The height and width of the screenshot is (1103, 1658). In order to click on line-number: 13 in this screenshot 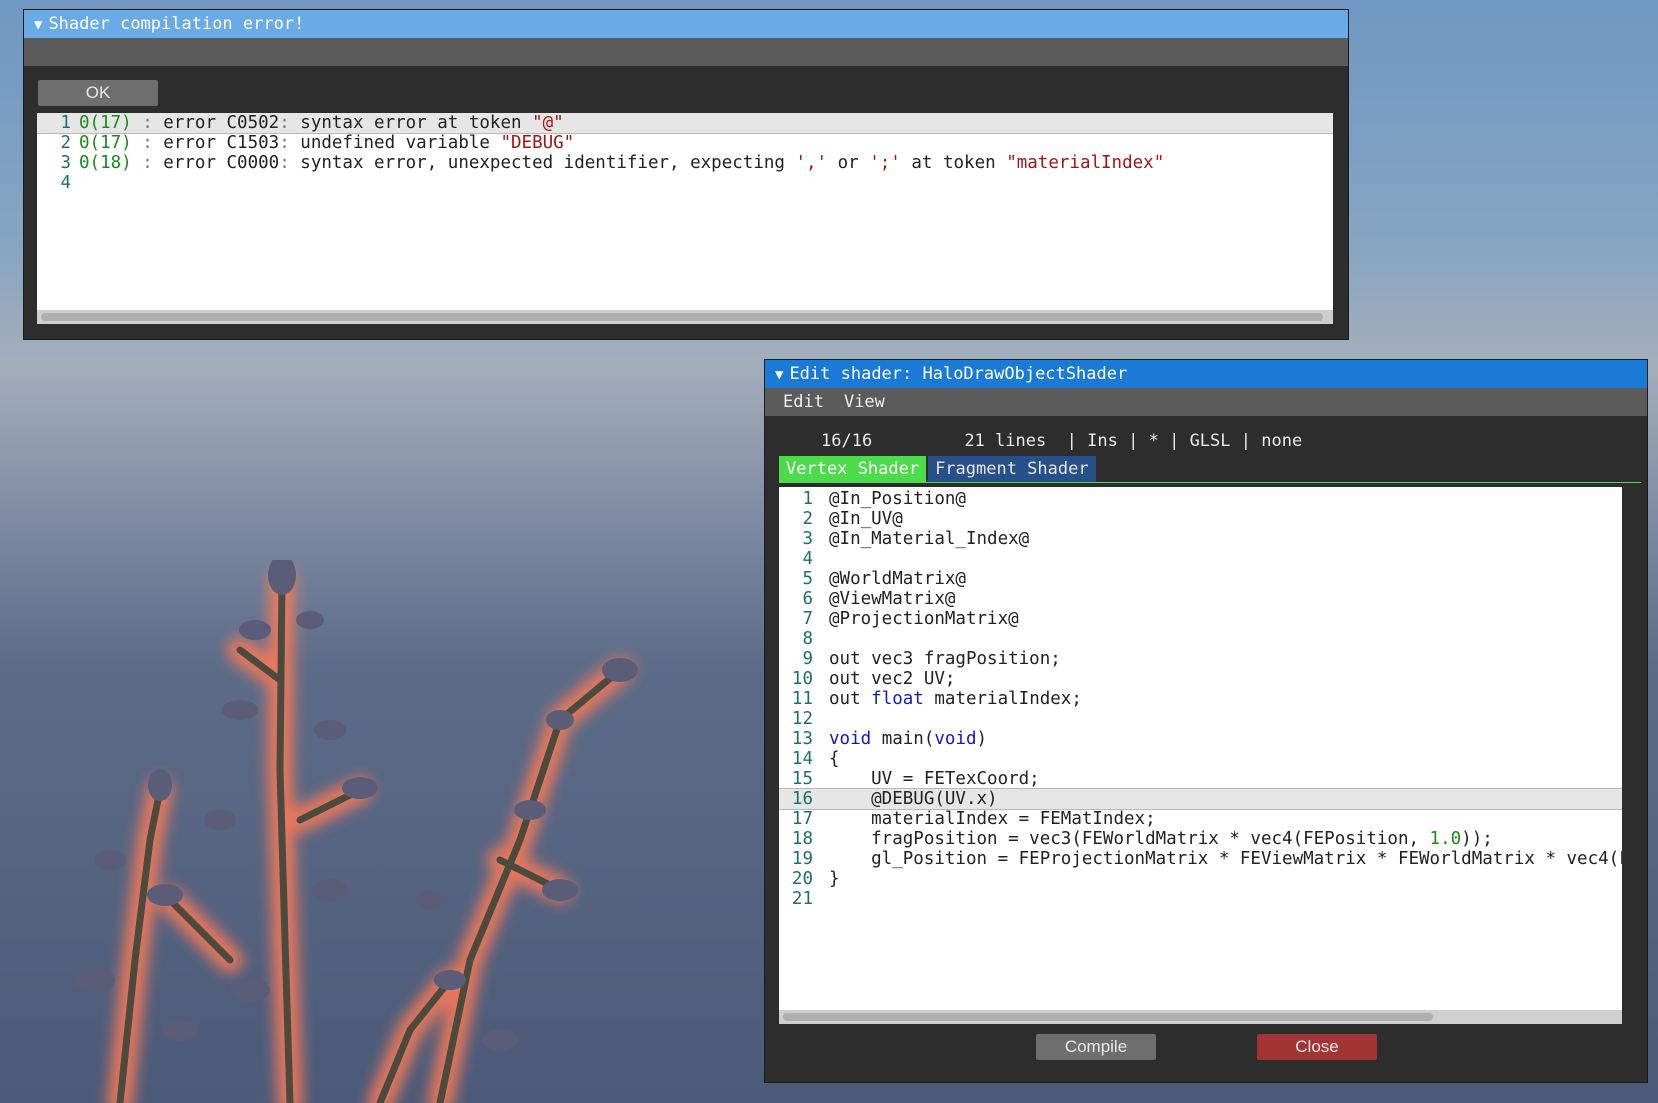, I will do `click(802, 739)`.